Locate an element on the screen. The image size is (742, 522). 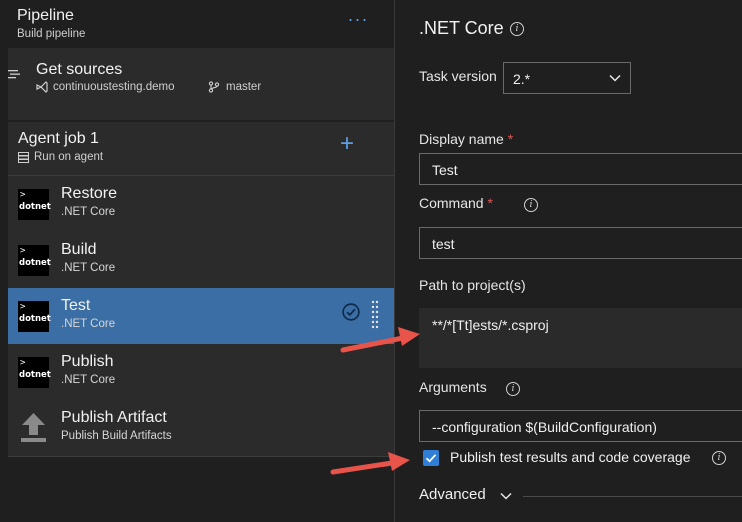
repository-name: continuoustesting.demo is located at coordinates (114, 87).